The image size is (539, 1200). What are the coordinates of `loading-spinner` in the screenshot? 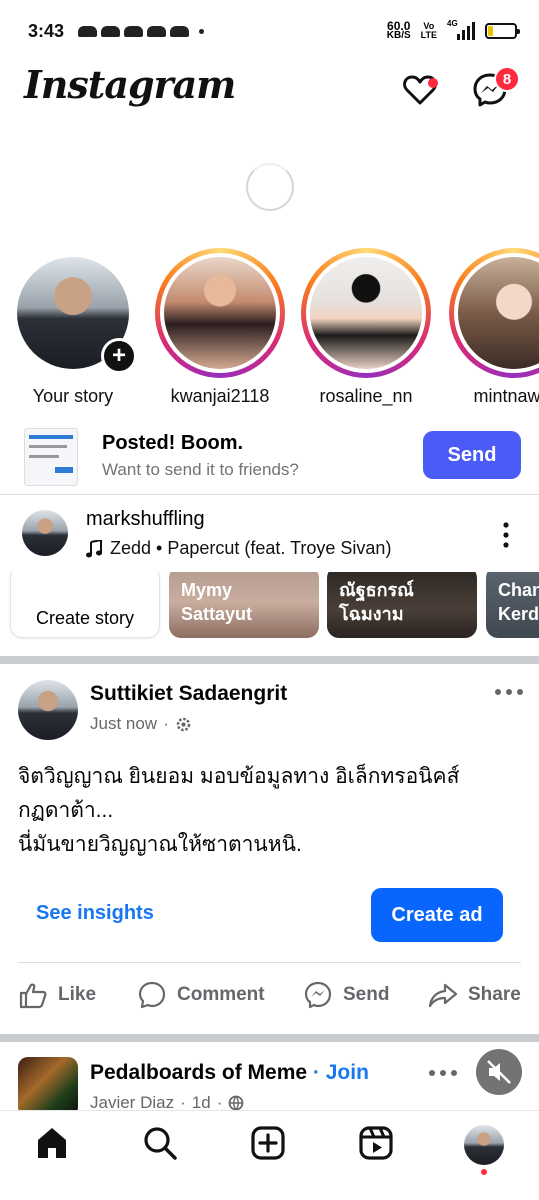 It's located at (270, 187).